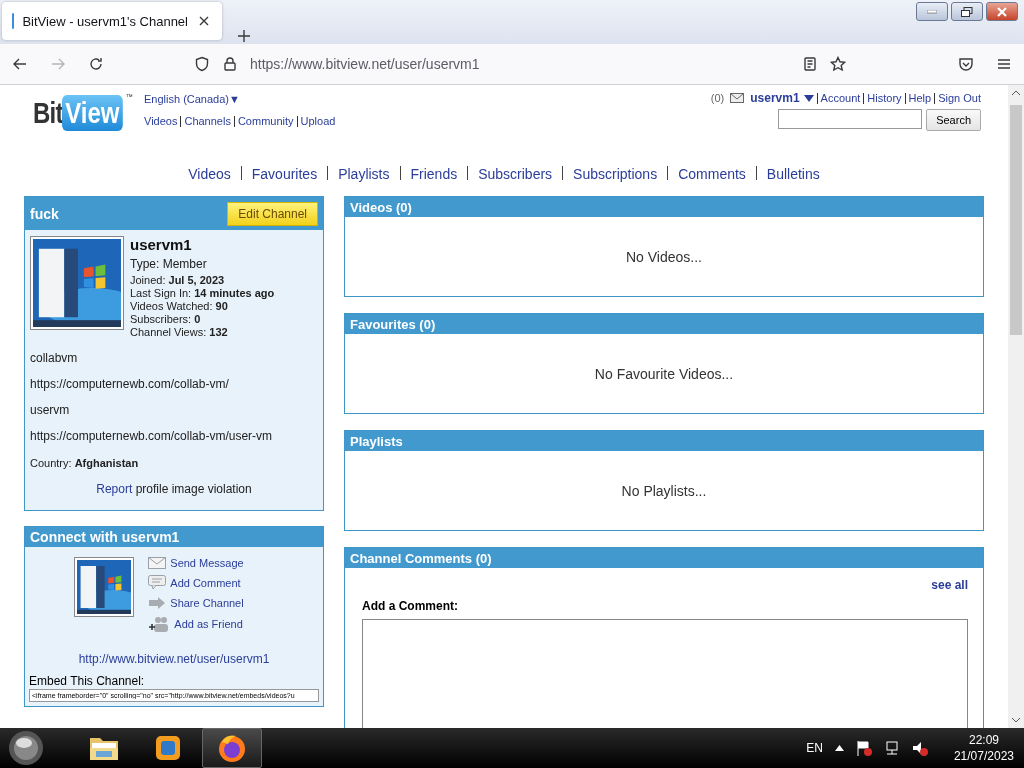 The image size is (1024, 768). What do you see at coordinates (112, 21) in the screenshot?
I see `browser-tab: BitView - uservm1's Channel` at bounding box center [112, 21].